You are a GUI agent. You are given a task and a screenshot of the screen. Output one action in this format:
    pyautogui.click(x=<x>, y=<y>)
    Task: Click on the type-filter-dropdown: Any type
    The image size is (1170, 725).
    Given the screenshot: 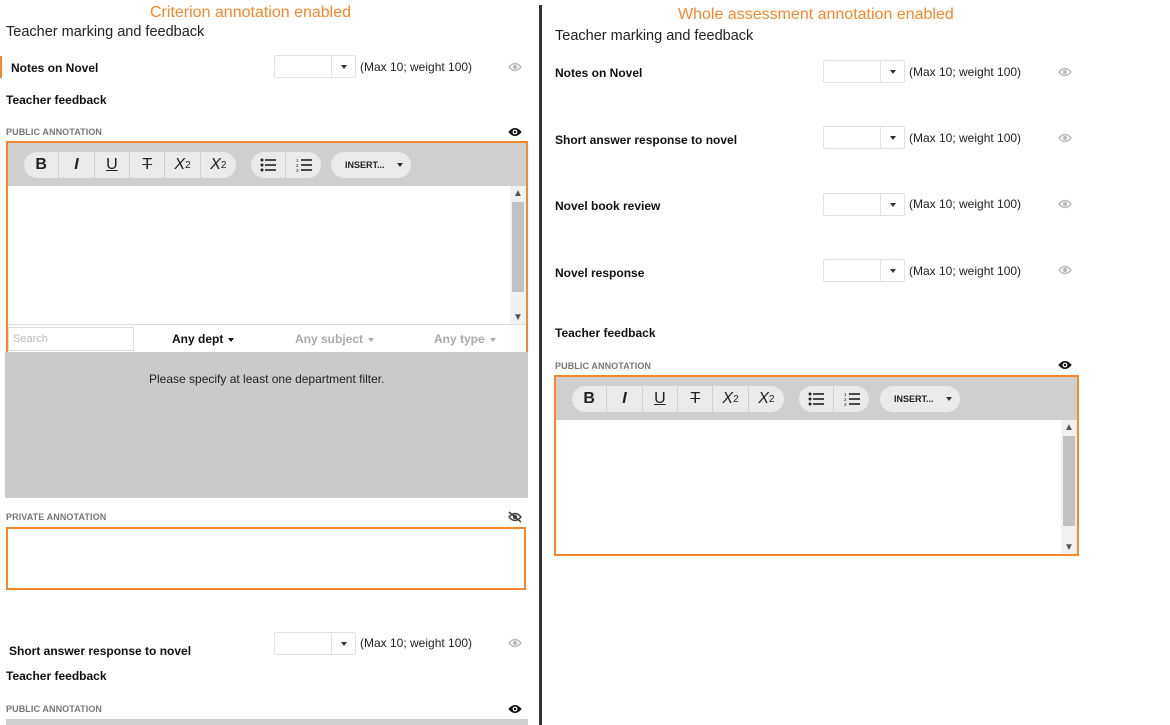 What is the action you would take?
    pyautogui.click(x=465, y=339)
    